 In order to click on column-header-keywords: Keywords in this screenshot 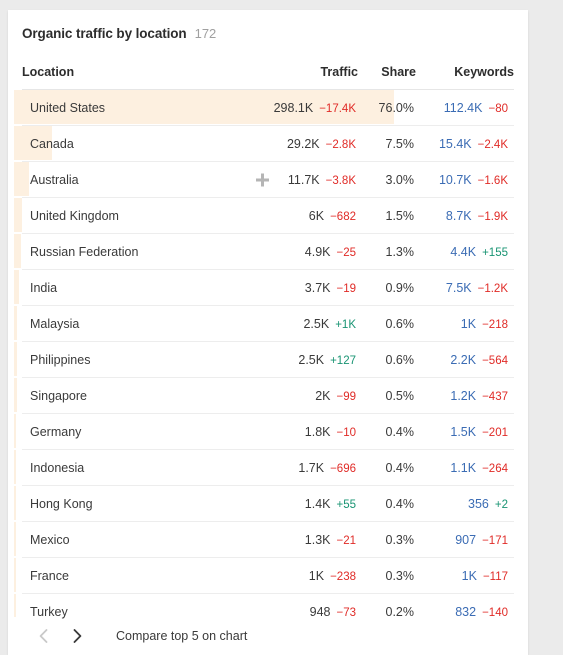, I will do `click(465, 73)`.